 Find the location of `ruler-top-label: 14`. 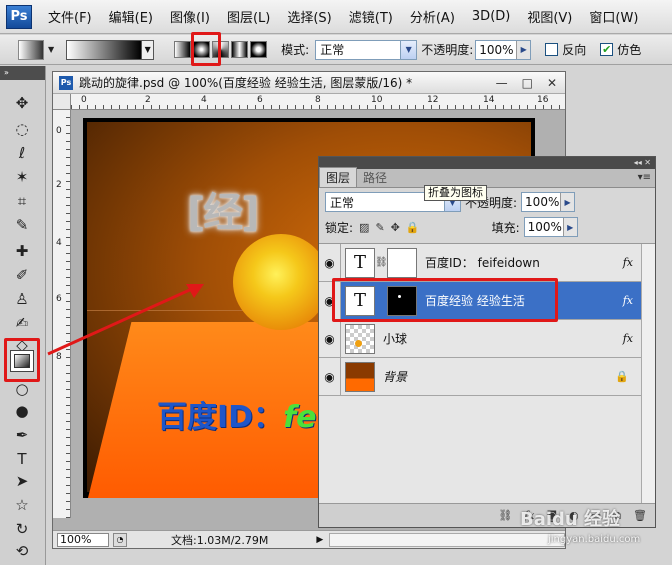

ruler-top-label: 14 is located at coordinates (489, 100).